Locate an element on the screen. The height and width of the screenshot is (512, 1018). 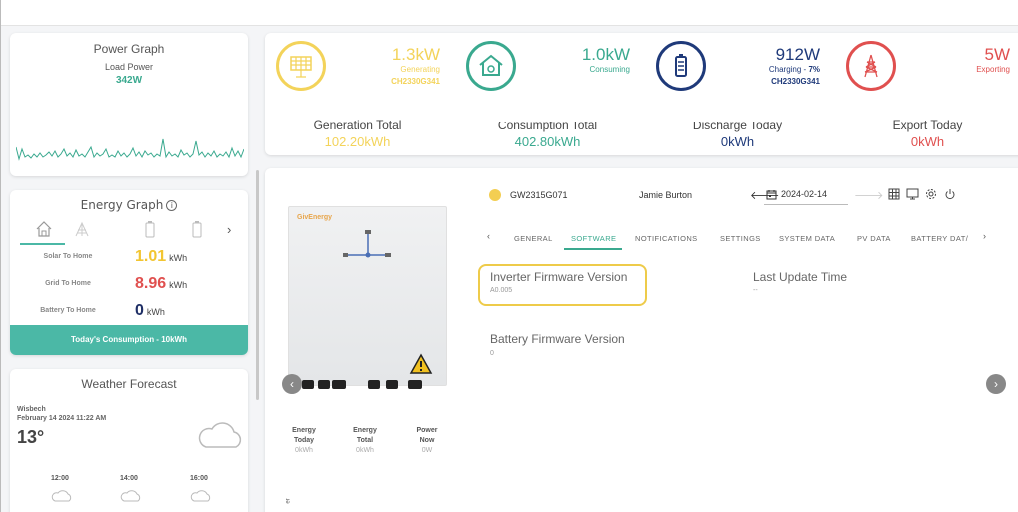
tab-notifications: NOTIFICATIONS is located at coordinates (666, 238).